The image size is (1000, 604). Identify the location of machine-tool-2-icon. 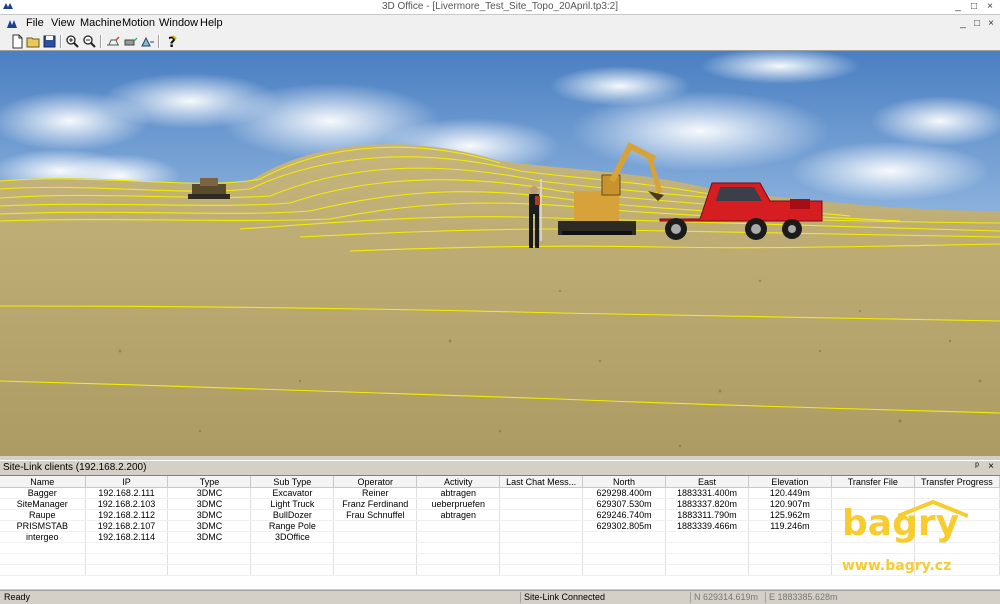
(130, 41).